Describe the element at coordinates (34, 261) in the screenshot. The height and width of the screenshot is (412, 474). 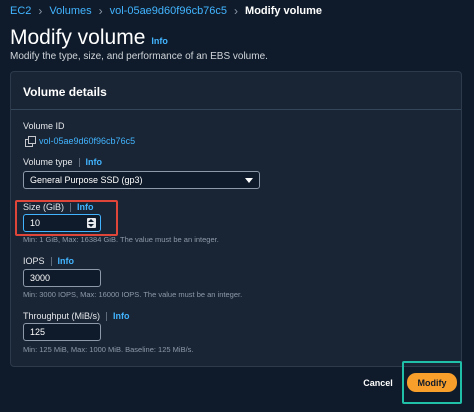
I see `iops-label-text: IOPS` at that location.